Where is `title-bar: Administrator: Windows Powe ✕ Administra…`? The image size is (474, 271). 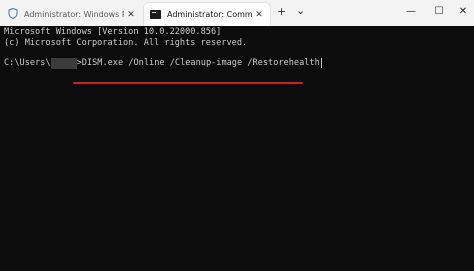 title-bar: Administrator: Windows Powe ✕ Administra… is located at coordinates (237, 13).